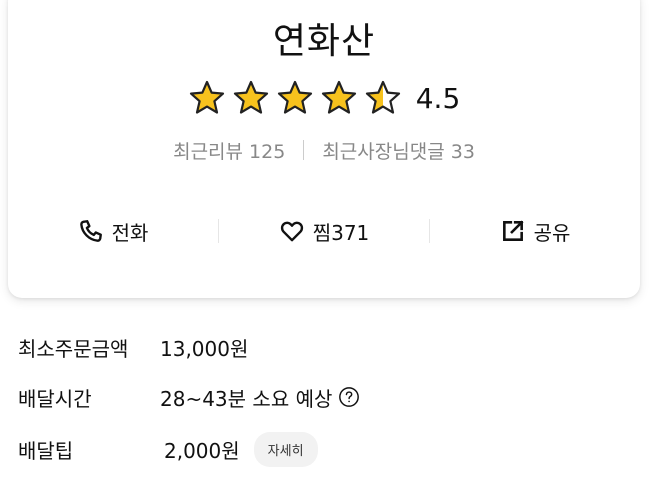  I want to click on detail-button: 자세히, so click(285, 449).